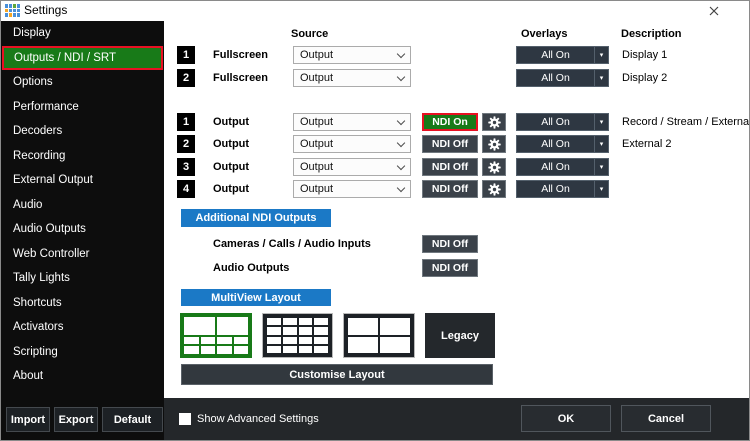  I want to click on sidebar-item-decoders: Decoders, so click(82, 131).